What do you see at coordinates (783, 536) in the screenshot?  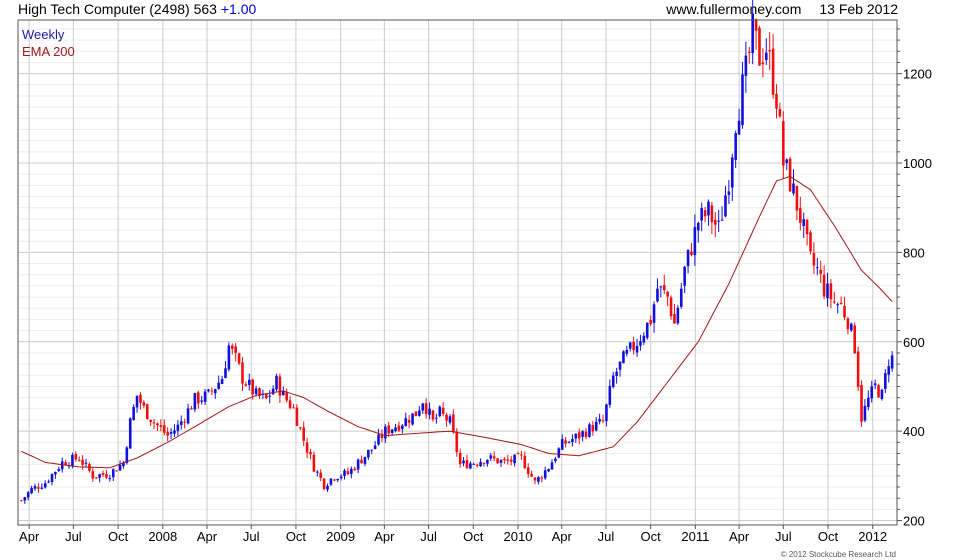 I see `x-tick-label: Jul` at bounding box center [783, 536].